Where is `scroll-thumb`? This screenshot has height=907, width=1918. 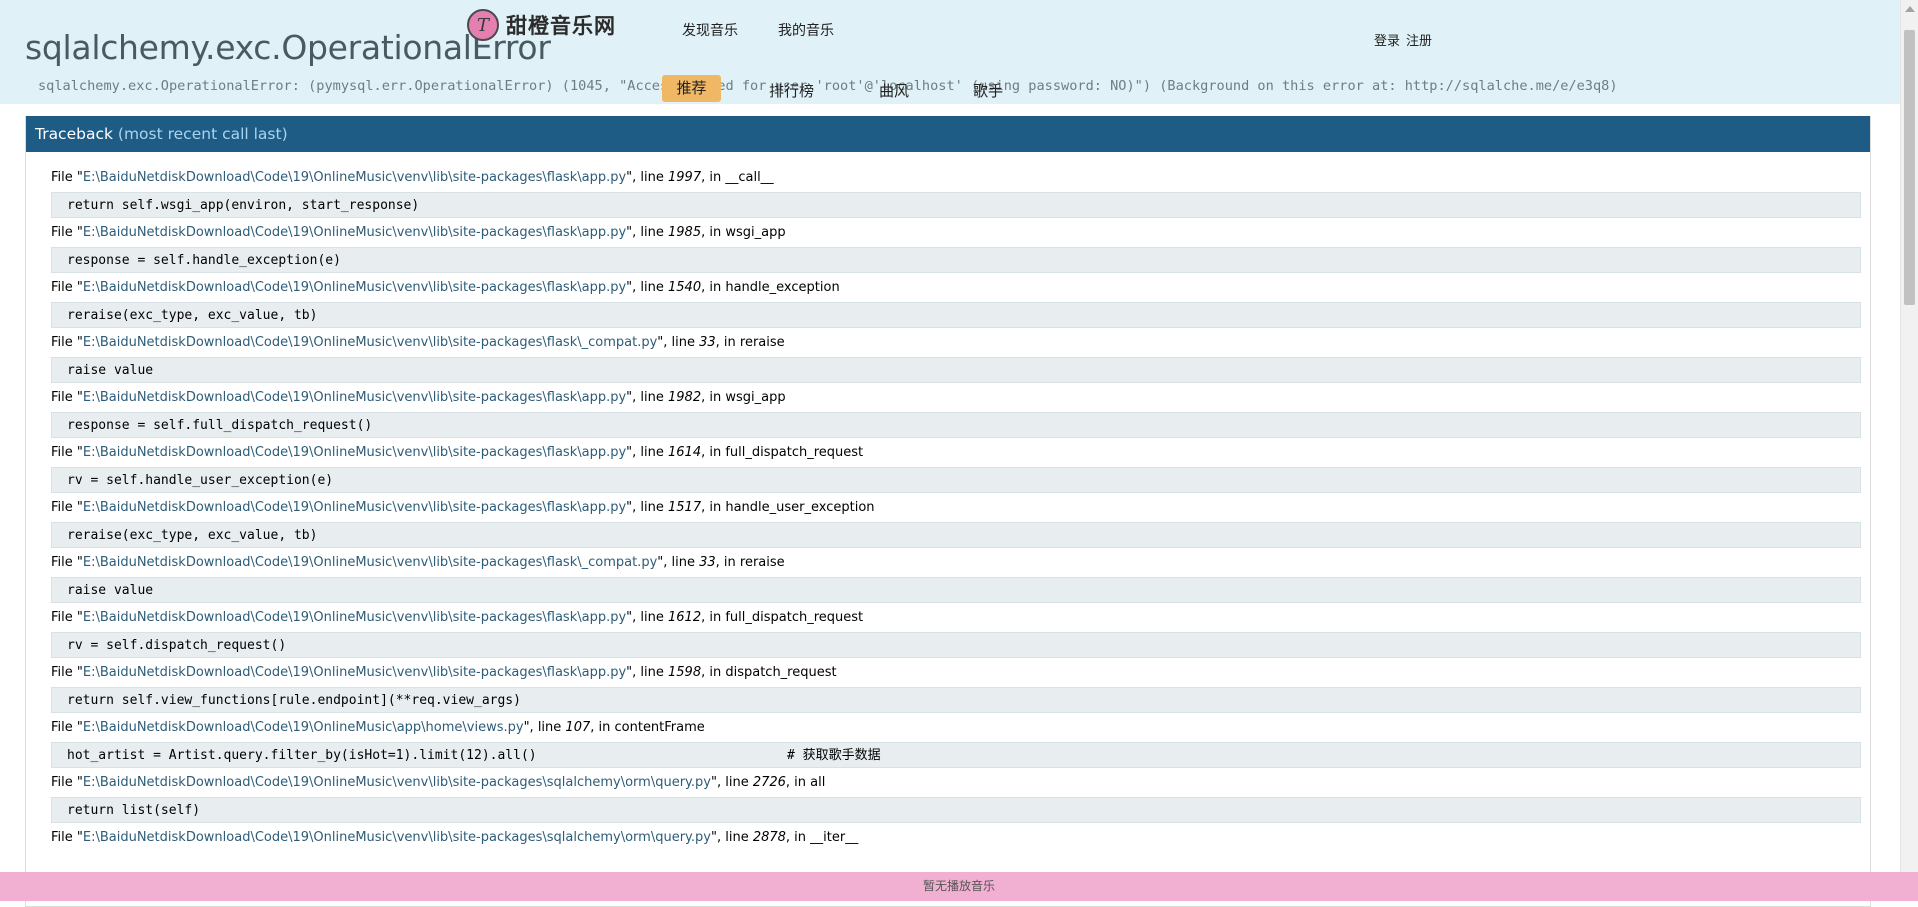
scroll-thumb is located at coordinates (1909, 167).